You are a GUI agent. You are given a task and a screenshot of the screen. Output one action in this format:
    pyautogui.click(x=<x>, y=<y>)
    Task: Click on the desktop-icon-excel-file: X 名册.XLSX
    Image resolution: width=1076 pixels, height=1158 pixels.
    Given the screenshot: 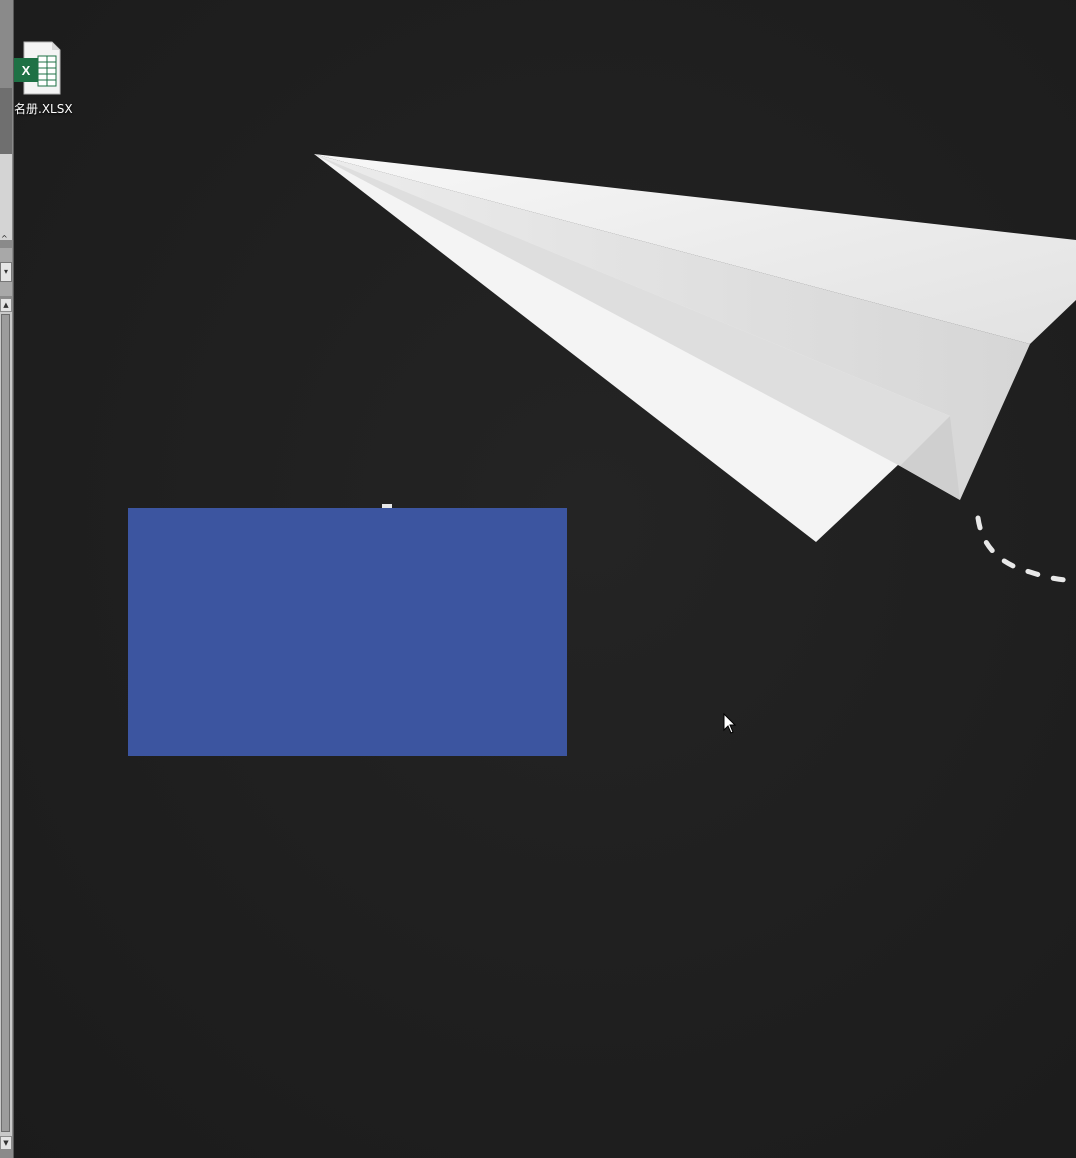 What is the action you would take?
    pyautogui.click(x=42, y=78)
    